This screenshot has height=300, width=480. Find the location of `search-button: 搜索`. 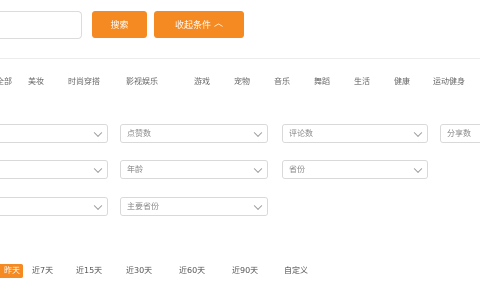

search-button: 搜索 is located at coordinates (119, 24).